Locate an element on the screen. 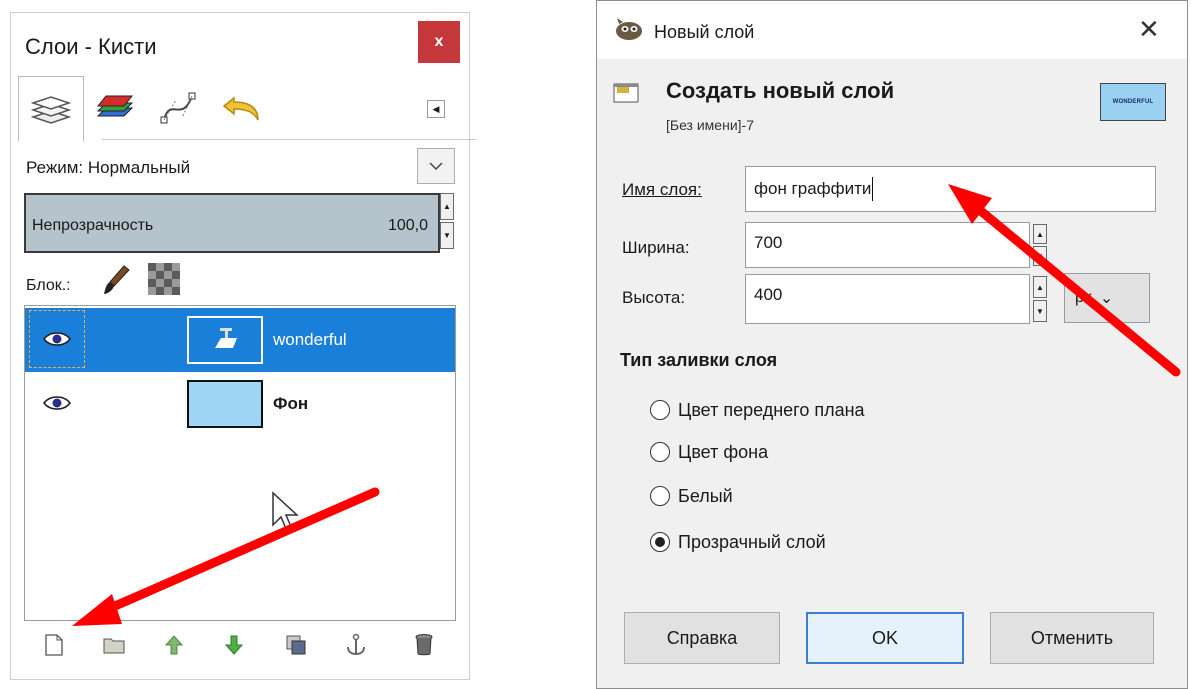 The image size is (1191, 689). spin-up-button: ▲ is located at coordinates (447, 206).